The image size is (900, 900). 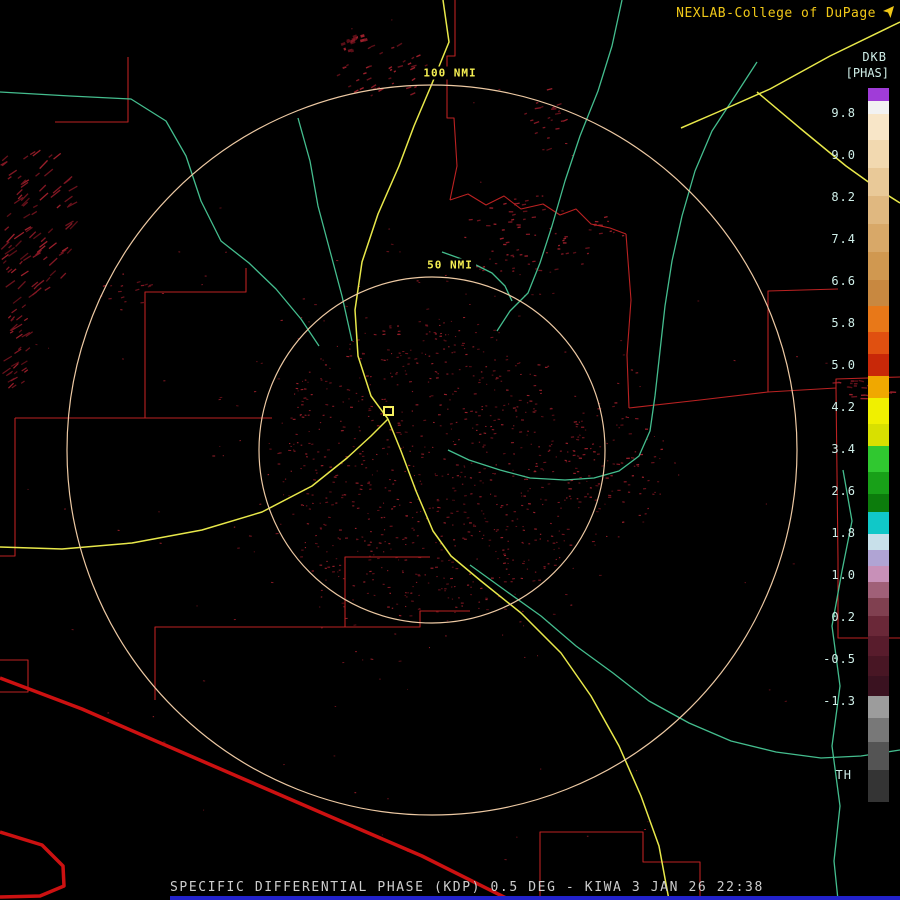 I want to click on colorbar-tick: -0.5, so click(x=839, y=659).